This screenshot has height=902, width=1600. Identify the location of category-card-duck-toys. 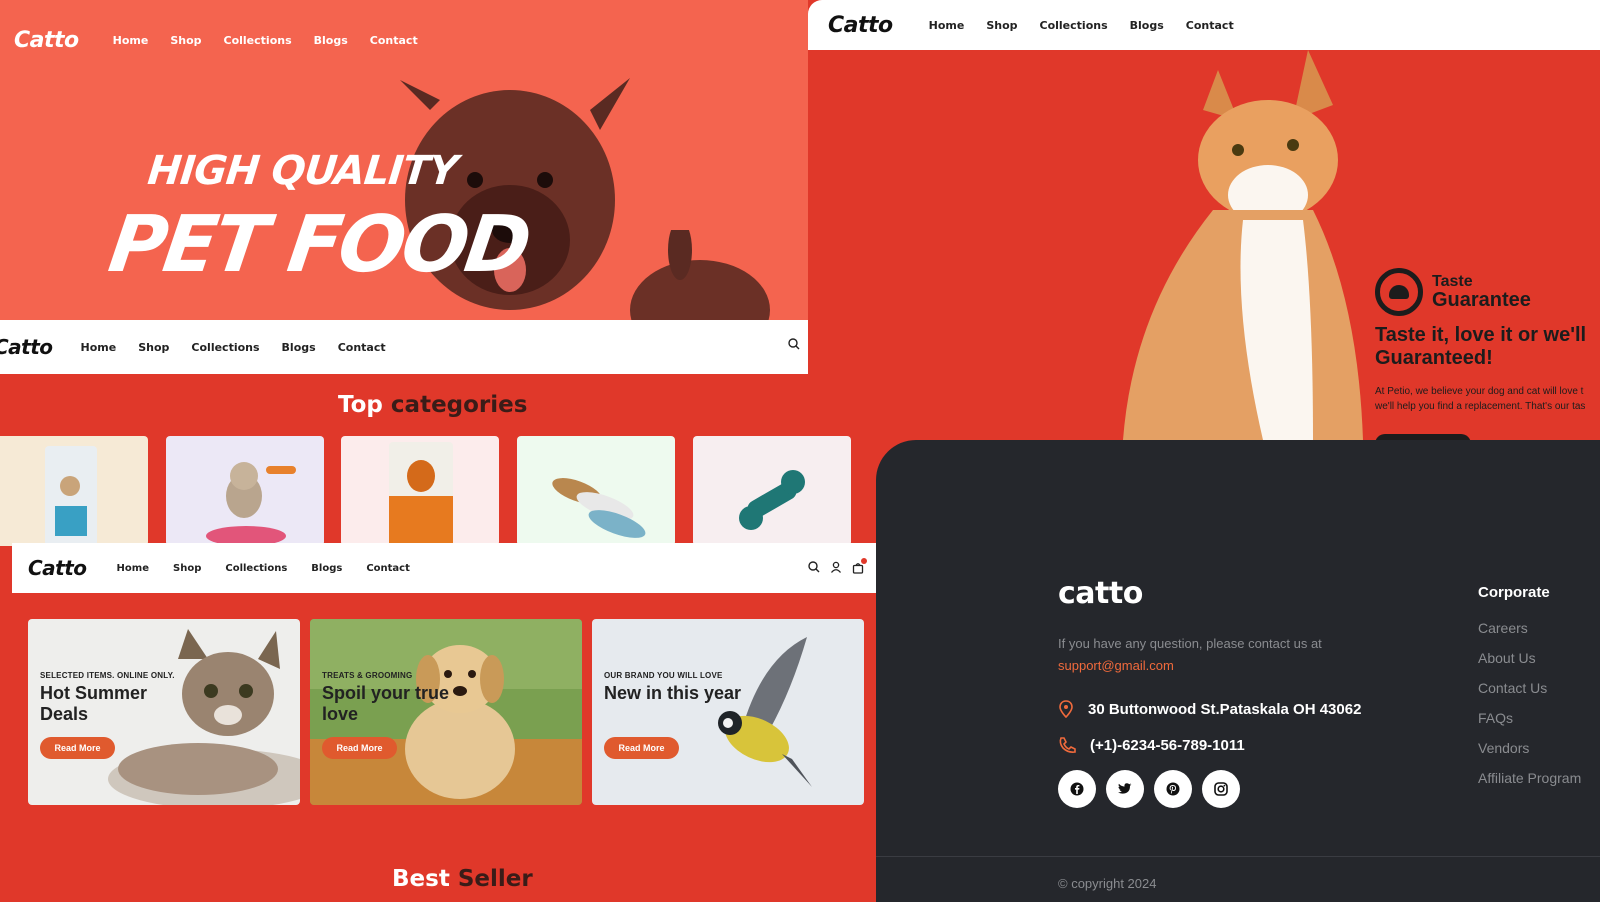
(596, 491).